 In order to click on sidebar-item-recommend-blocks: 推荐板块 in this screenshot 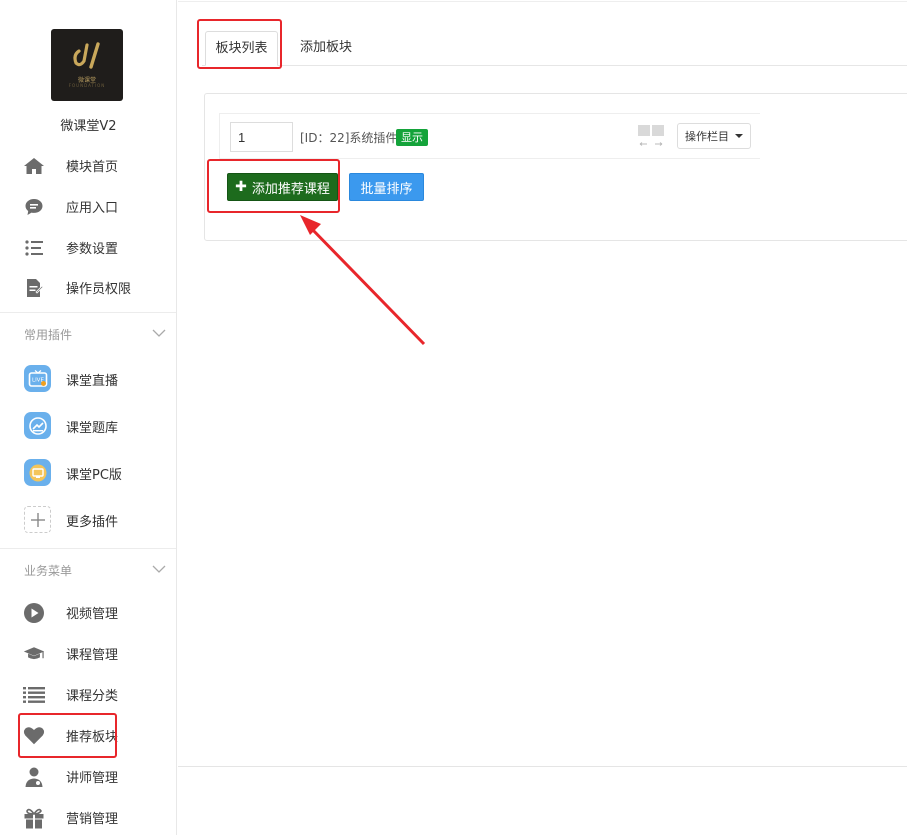, I will do `click(88, 735)`.